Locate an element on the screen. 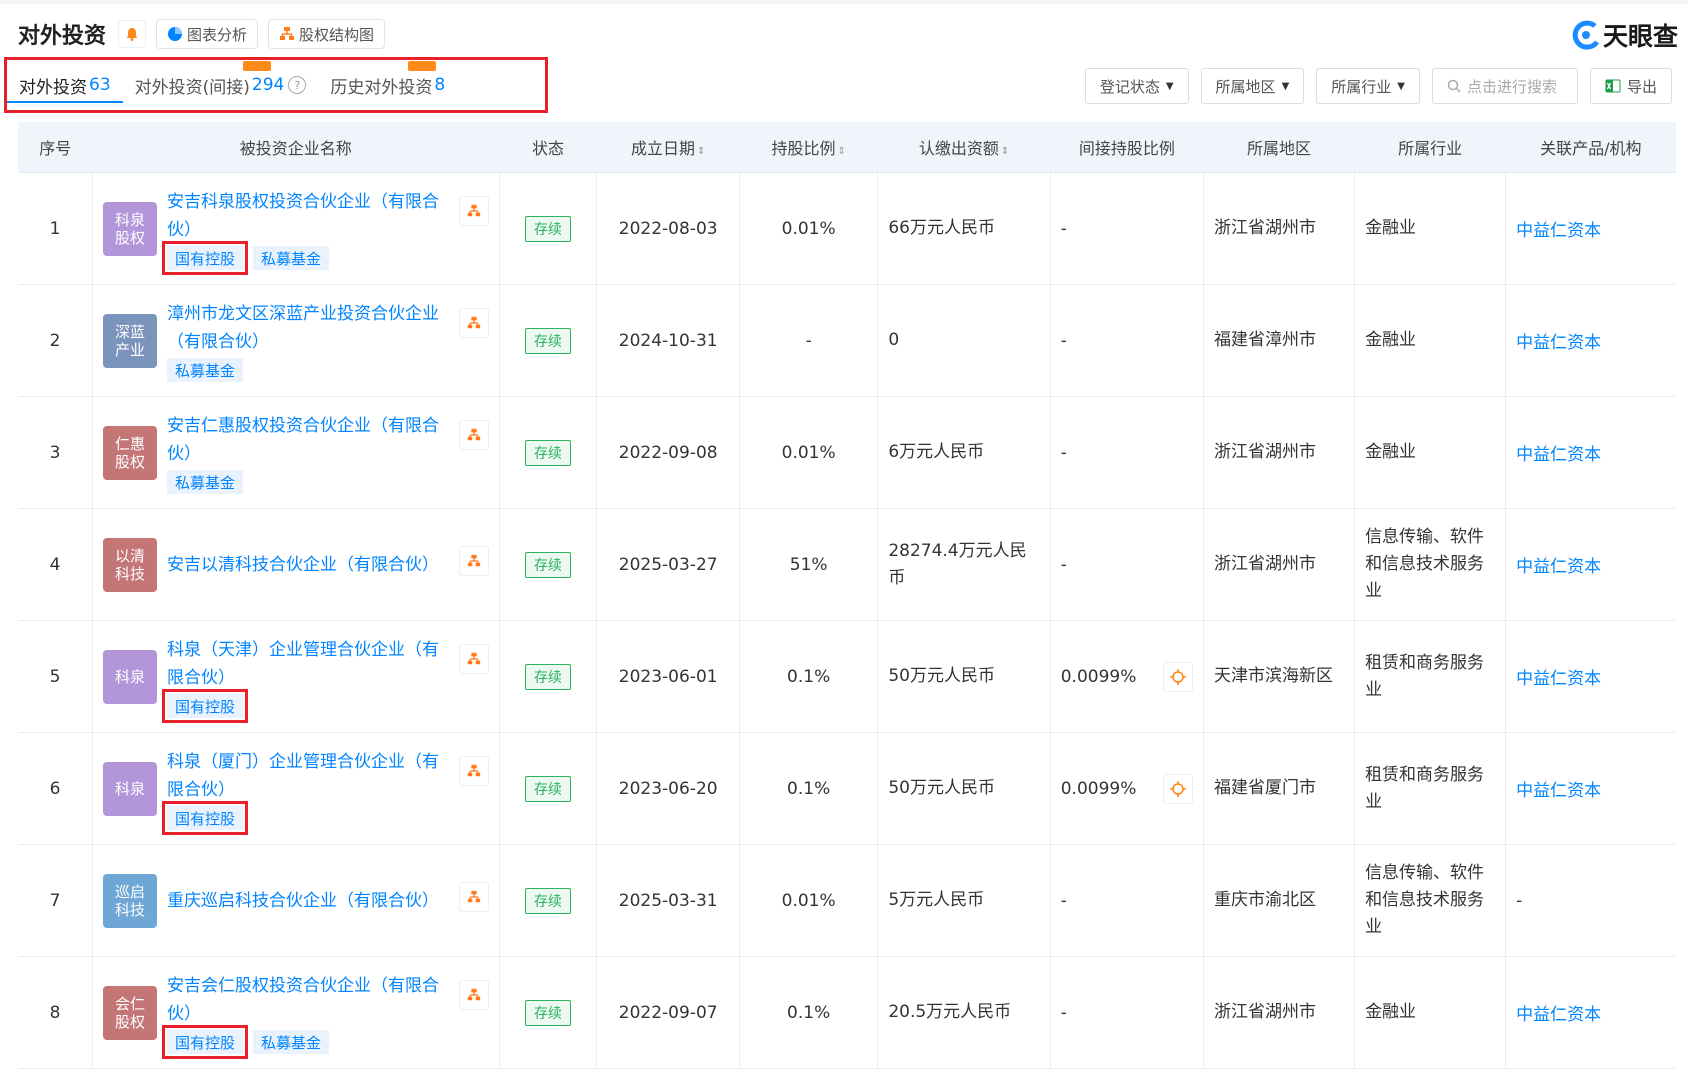  company-cell: 深蓝 产业 漳州市龙文区深蓝产业投资合伙企业（有限合伙） 私募基金 is located at coordinates (296, 340).